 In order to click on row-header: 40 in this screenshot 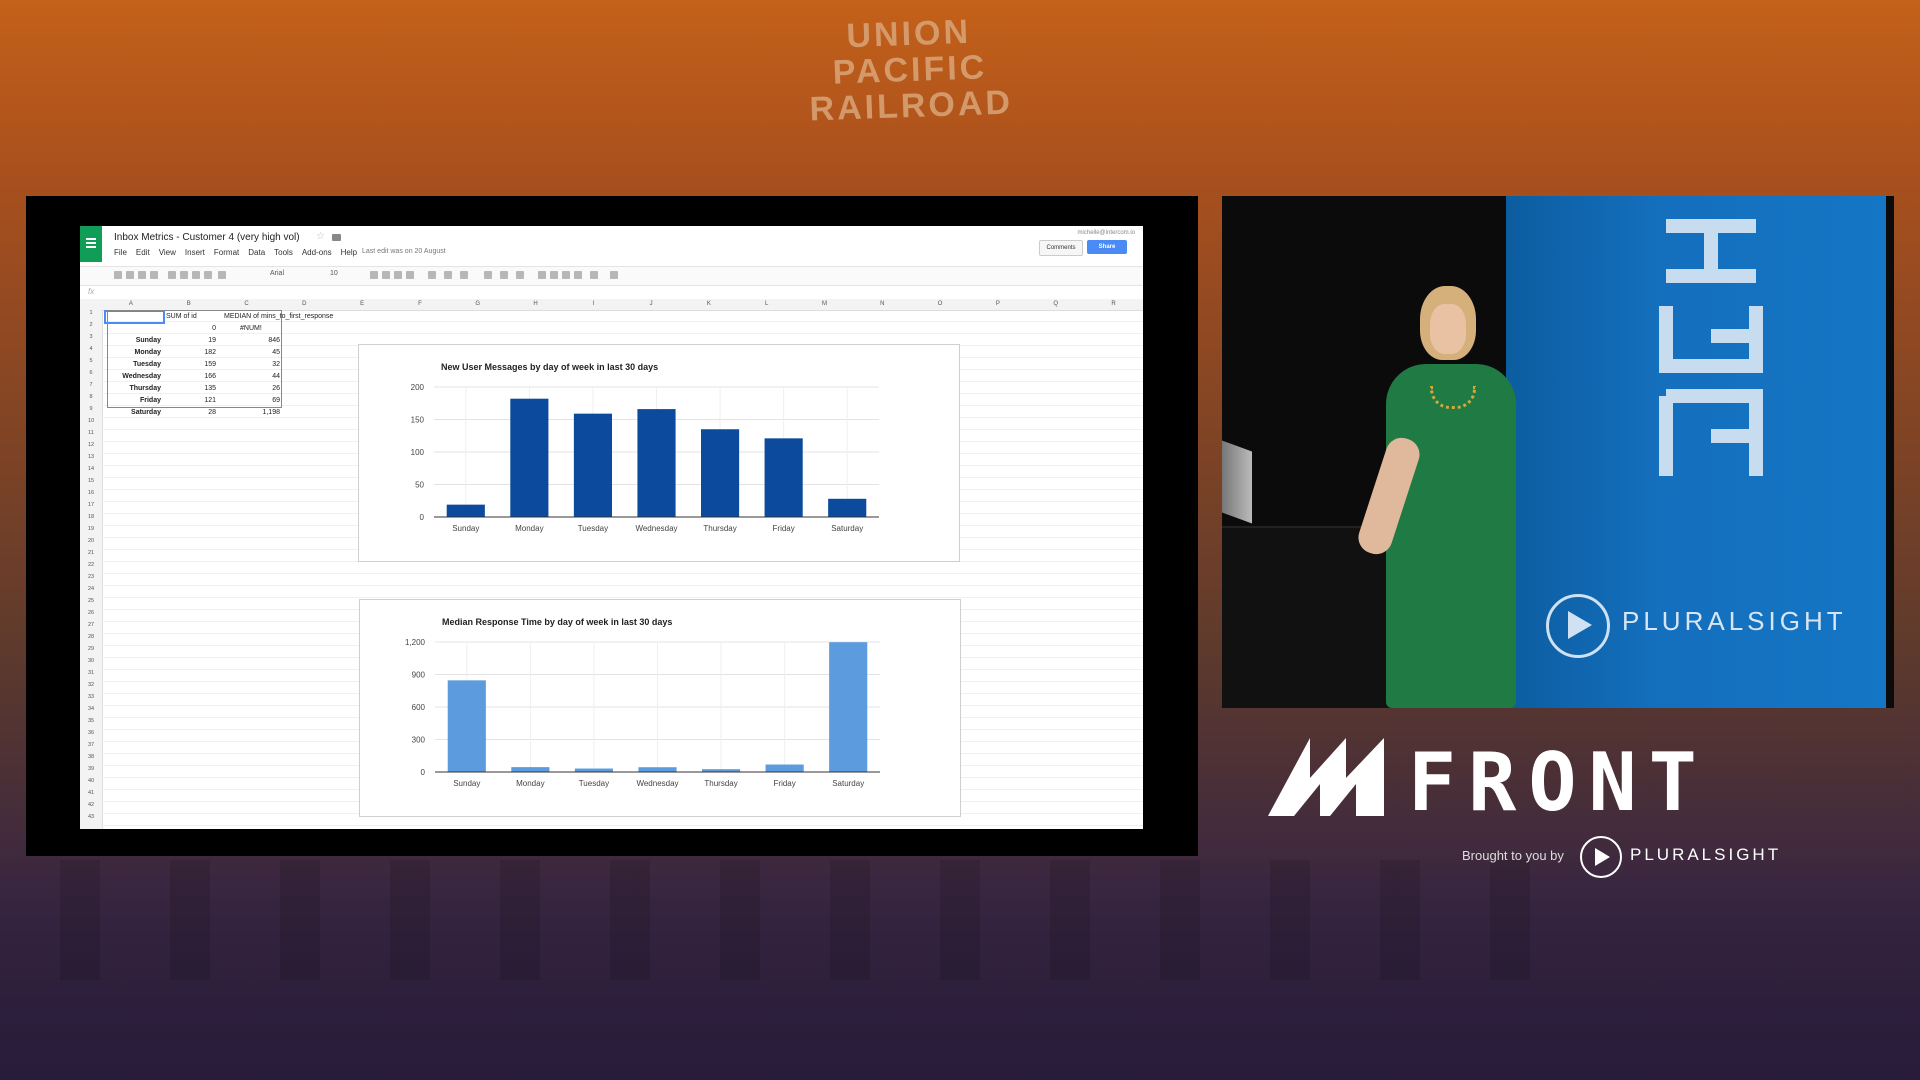, I will do `click(91, 781)`.